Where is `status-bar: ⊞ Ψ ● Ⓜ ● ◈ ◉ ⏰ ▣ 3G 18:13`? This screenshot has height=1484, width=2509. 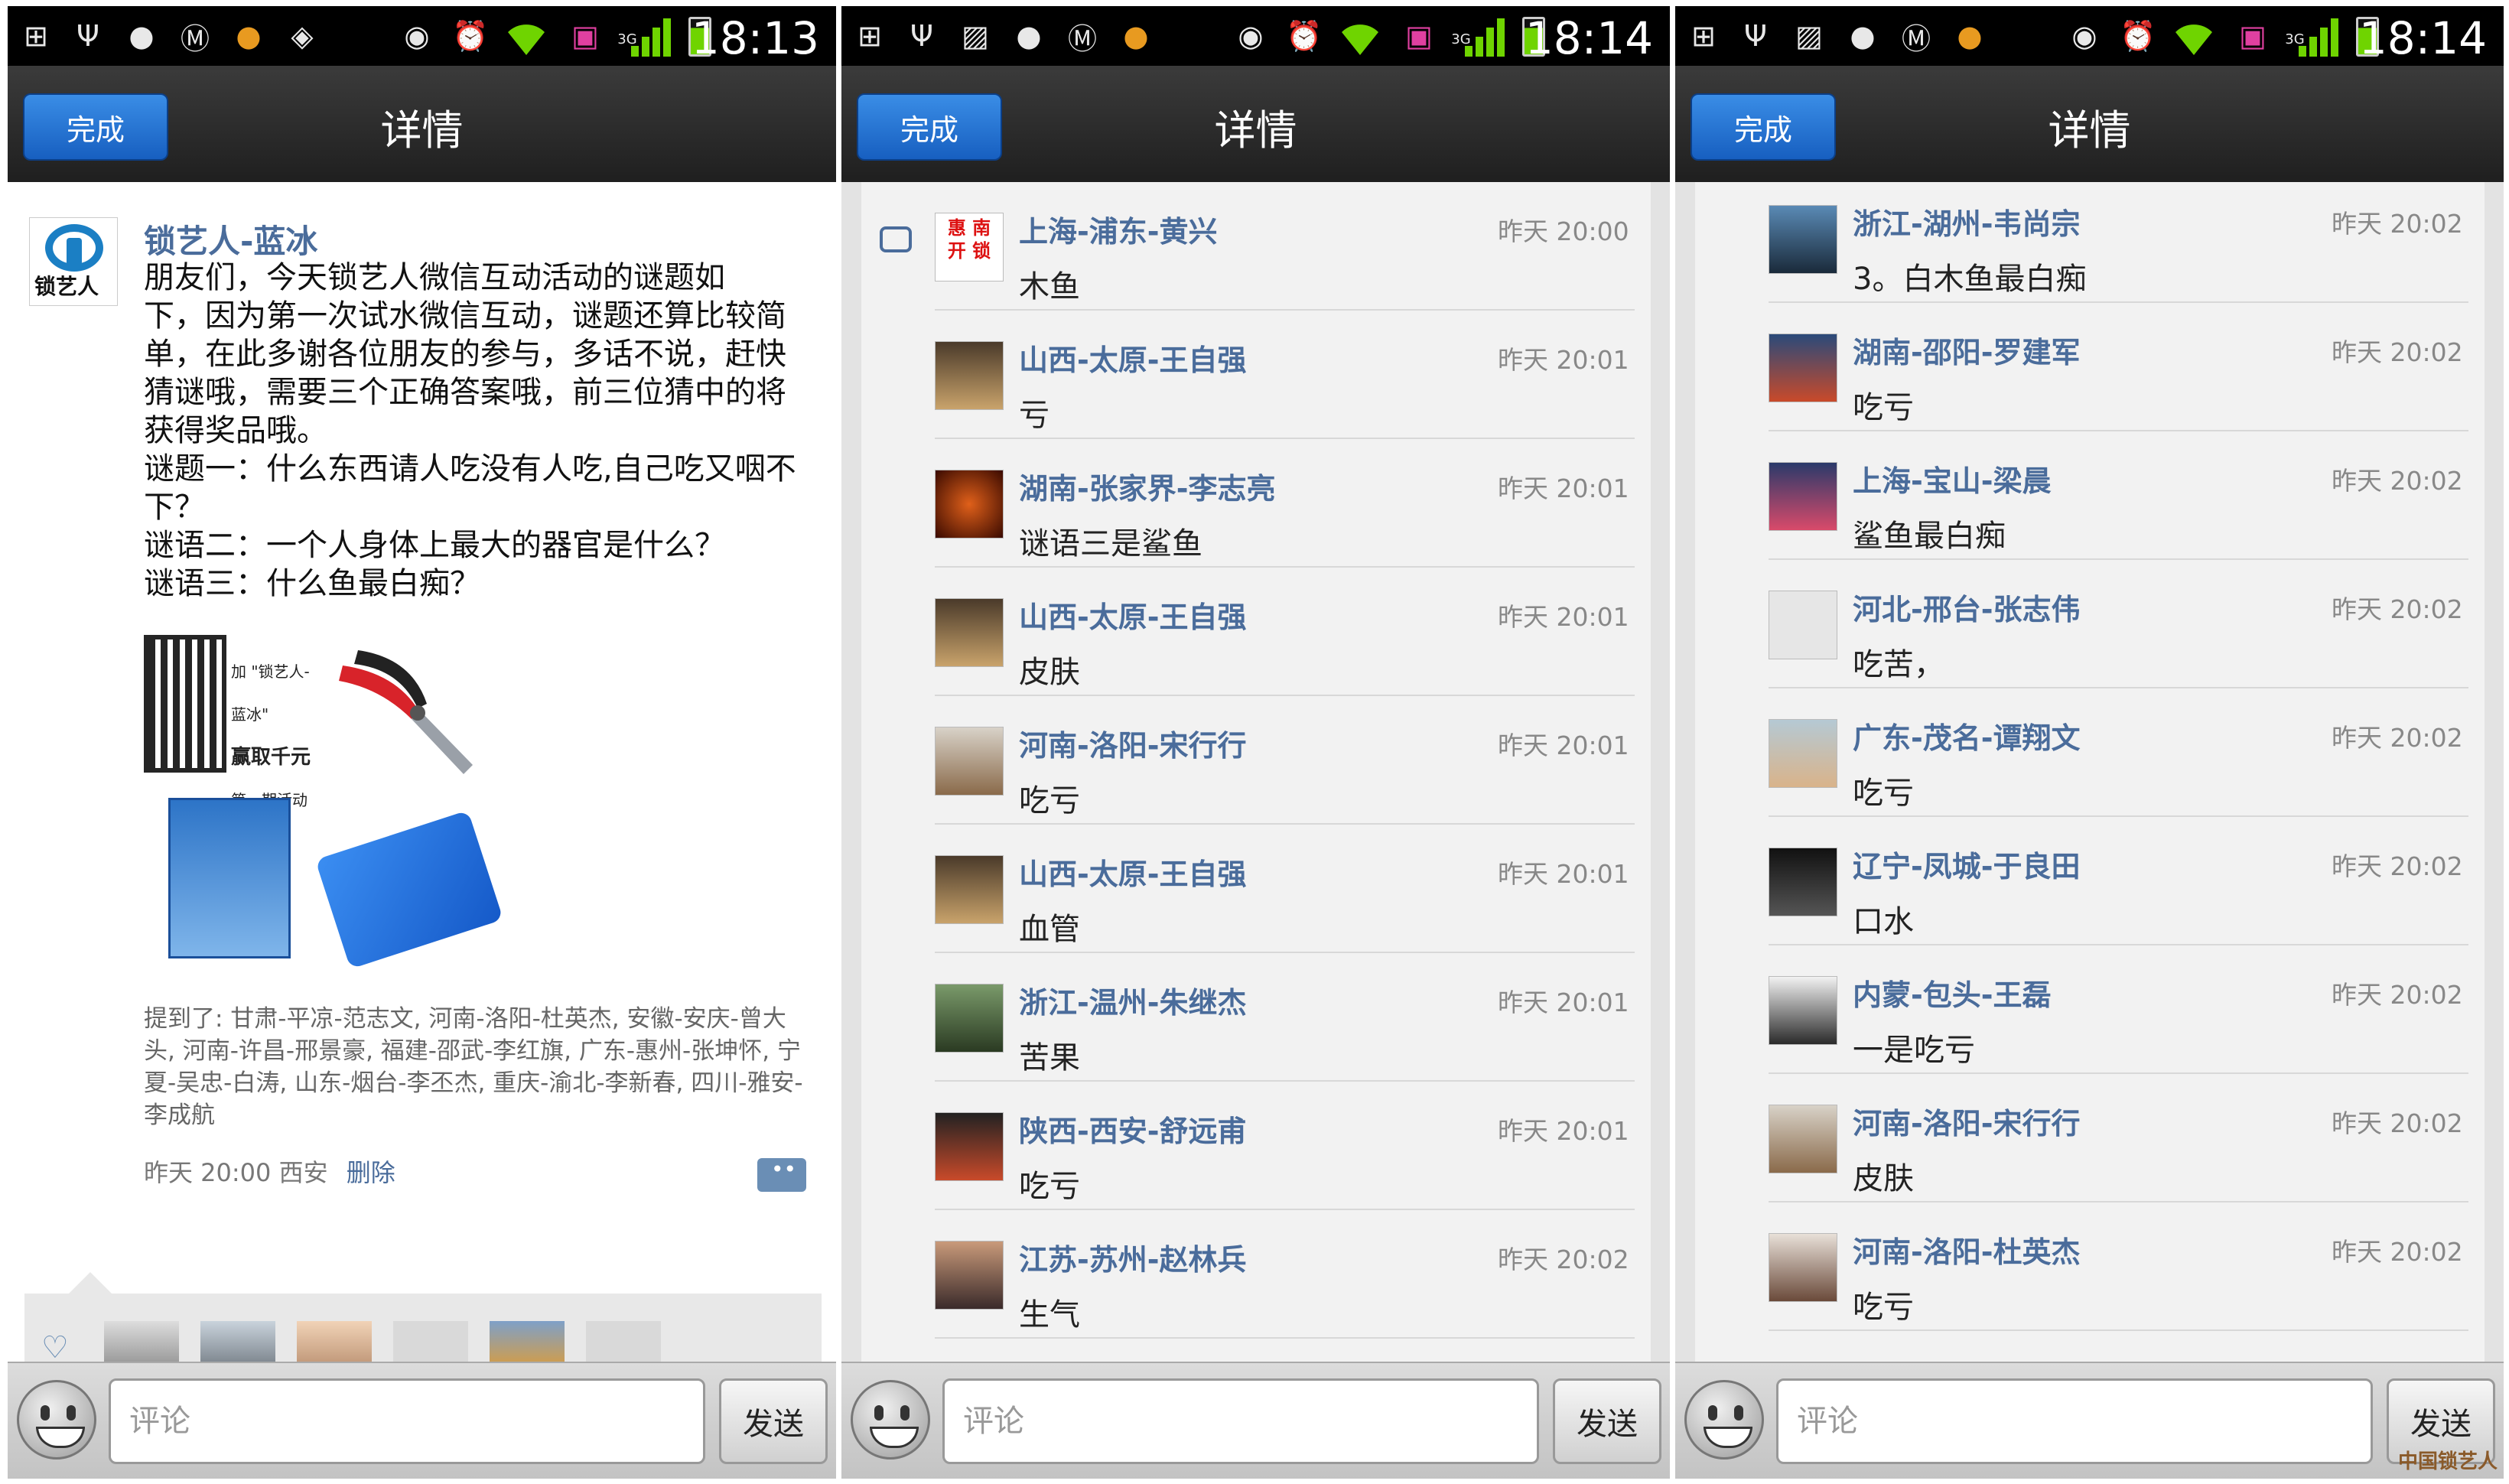 status-bar: ⊞ Ψ ● Ⓜ ● ◈ ◉ ⏰ ▣ 3G 18:13 is located at coordinates (422, 36).